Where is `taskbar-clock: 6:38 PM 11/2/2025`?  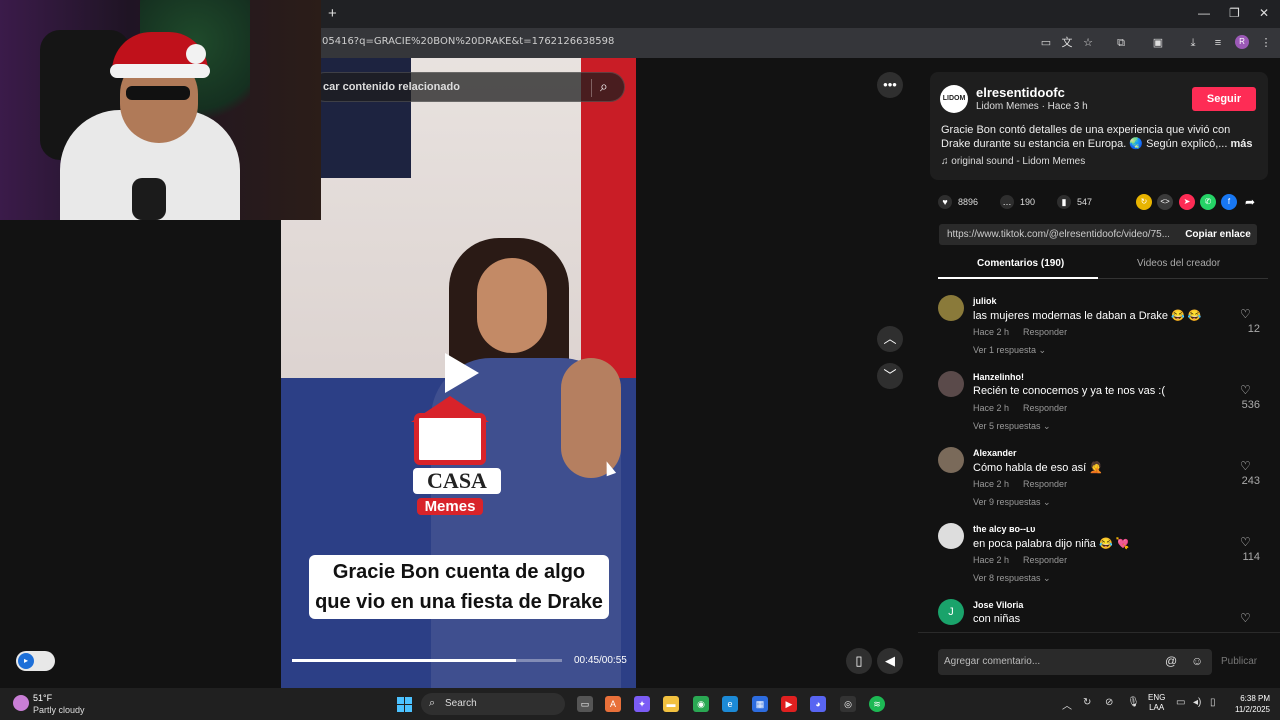
taskbar-clock: 6:38 PM 11/2/2025 is located at coordinates (1248, 704).